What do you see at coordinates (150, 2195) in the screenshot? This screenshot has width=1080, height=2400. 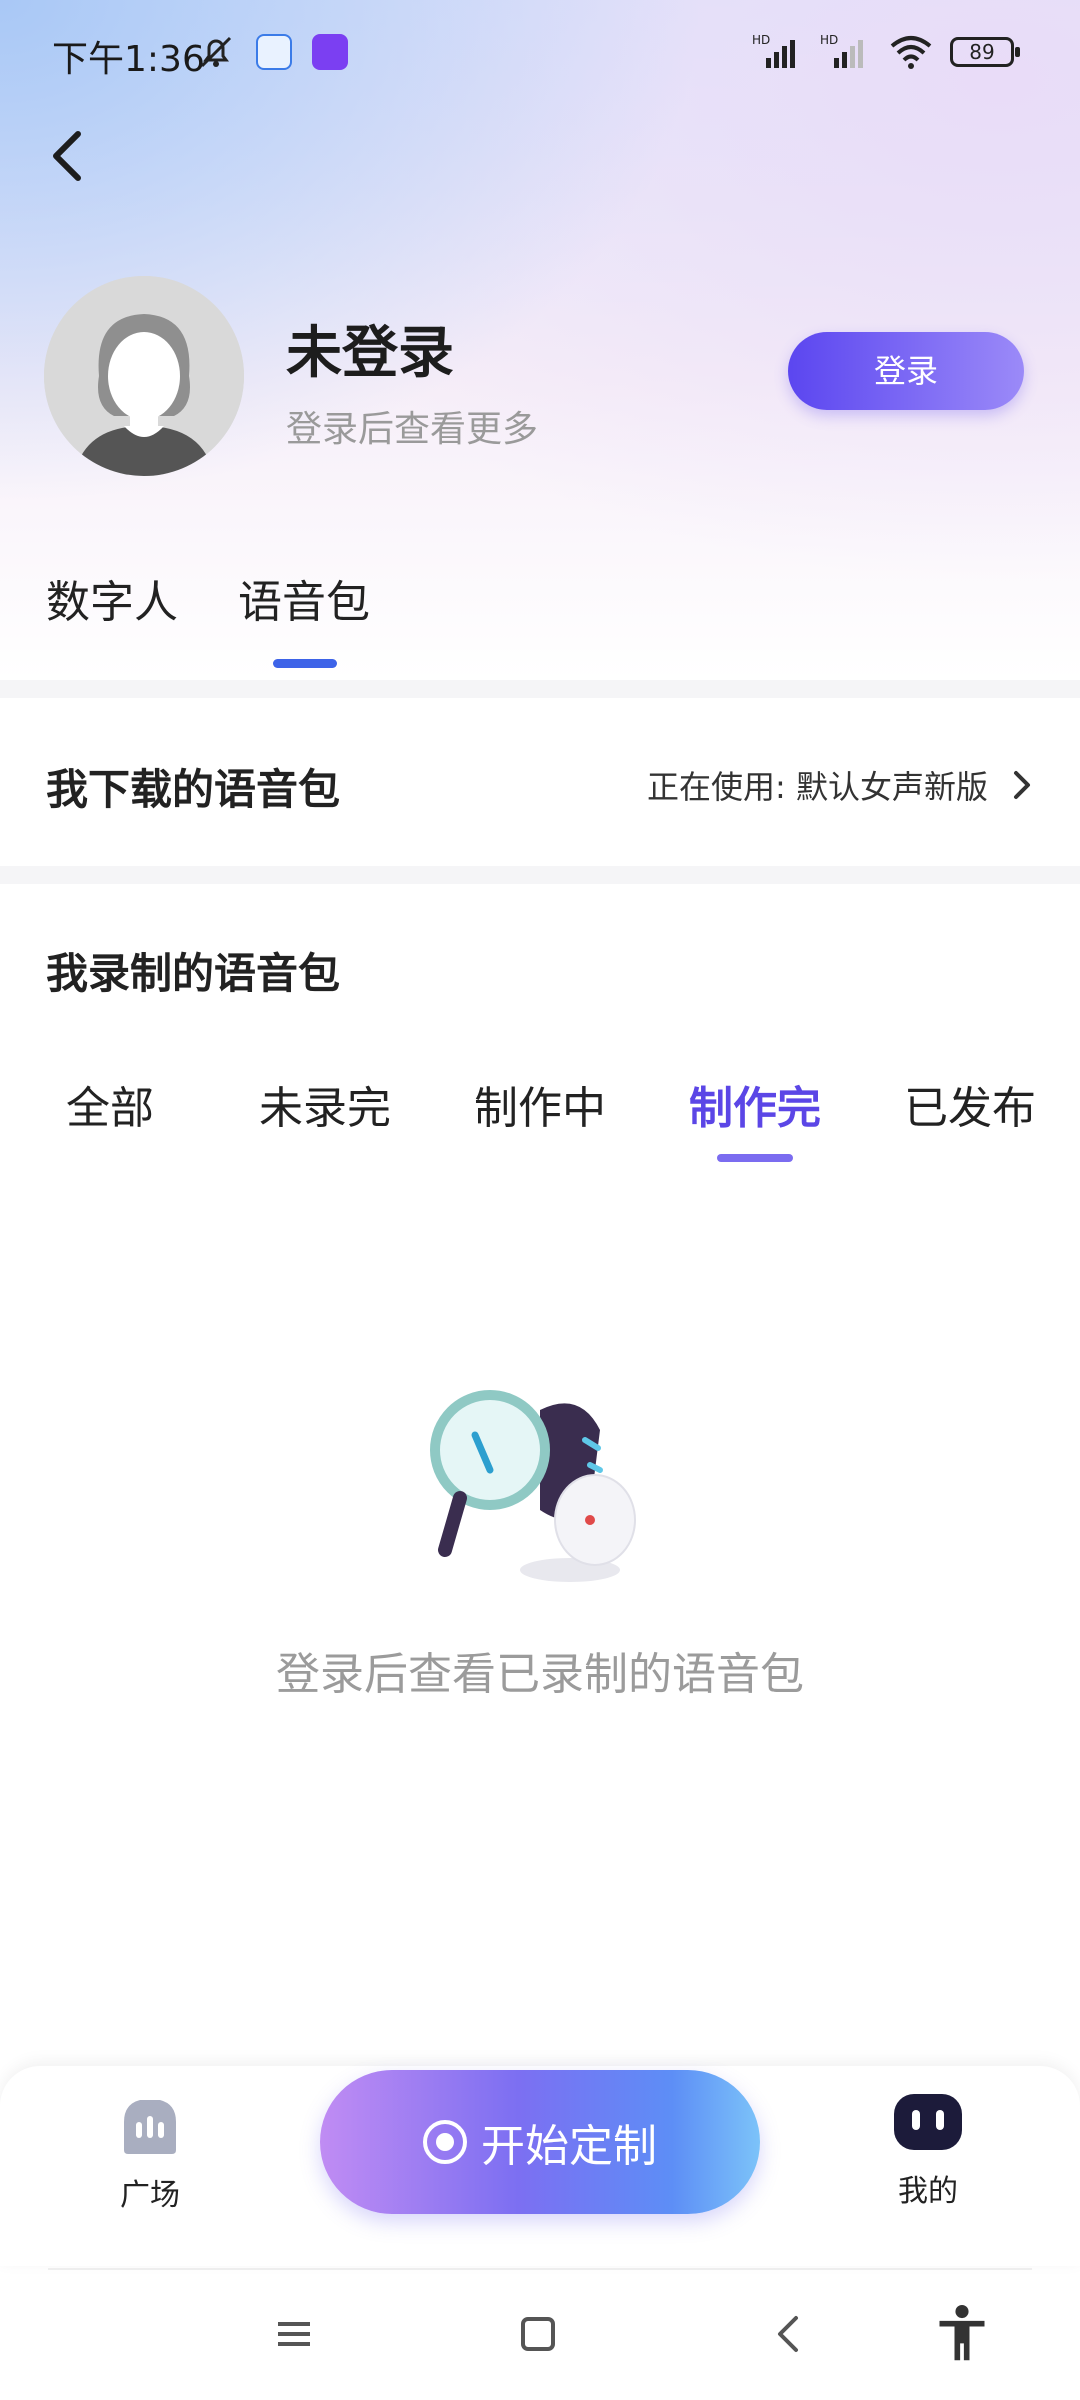 I see `nav-plaza-label: 广场` at bounding box center [150, 2195].